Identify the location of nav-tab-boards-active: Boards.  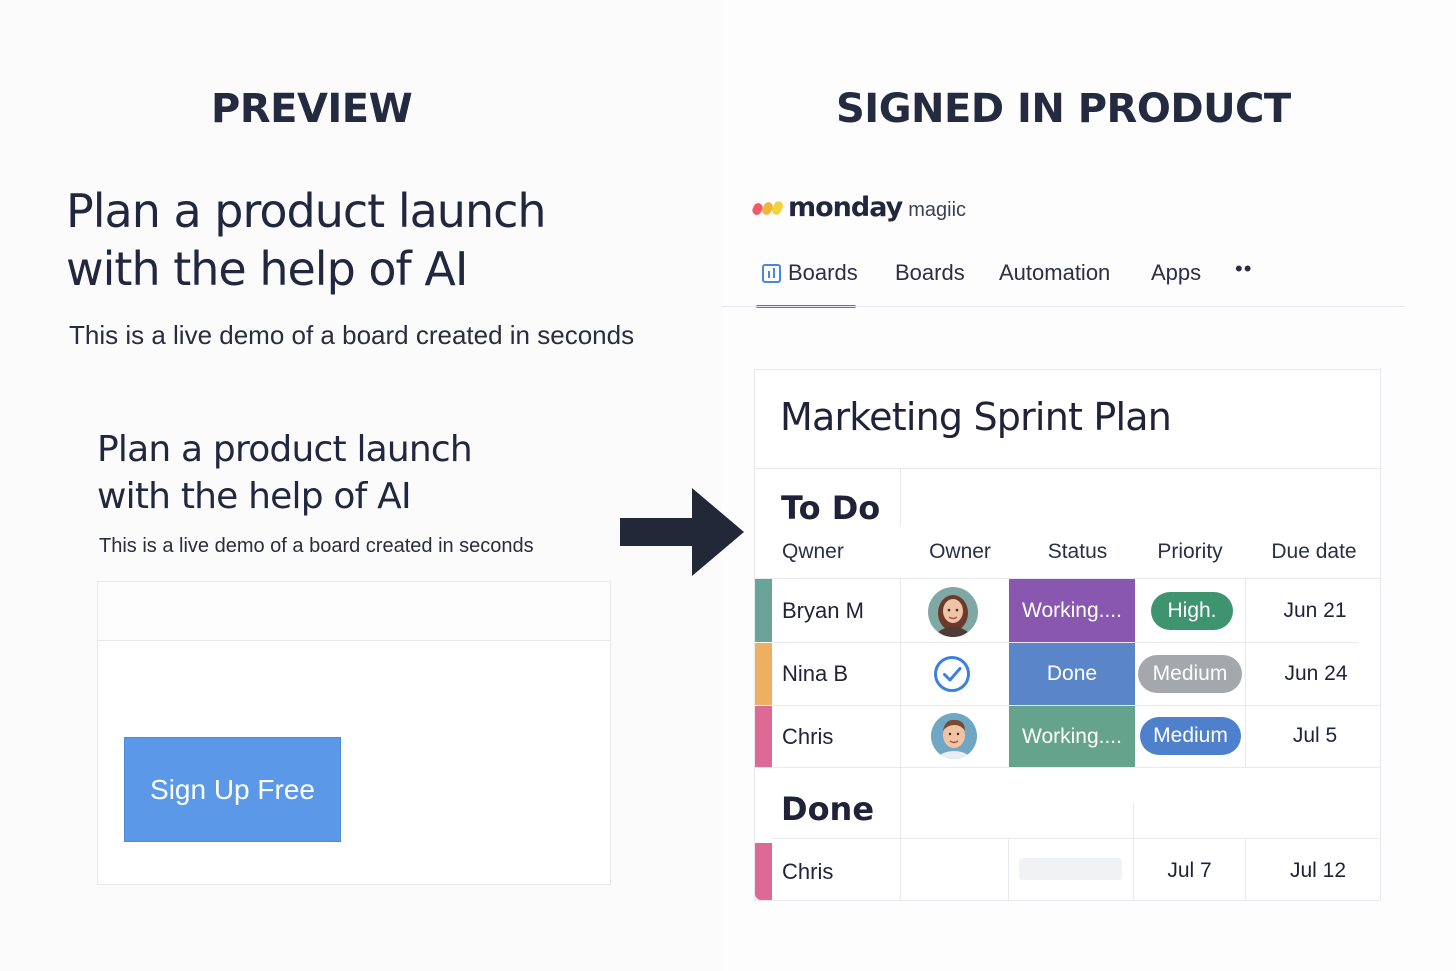
(825, 282).